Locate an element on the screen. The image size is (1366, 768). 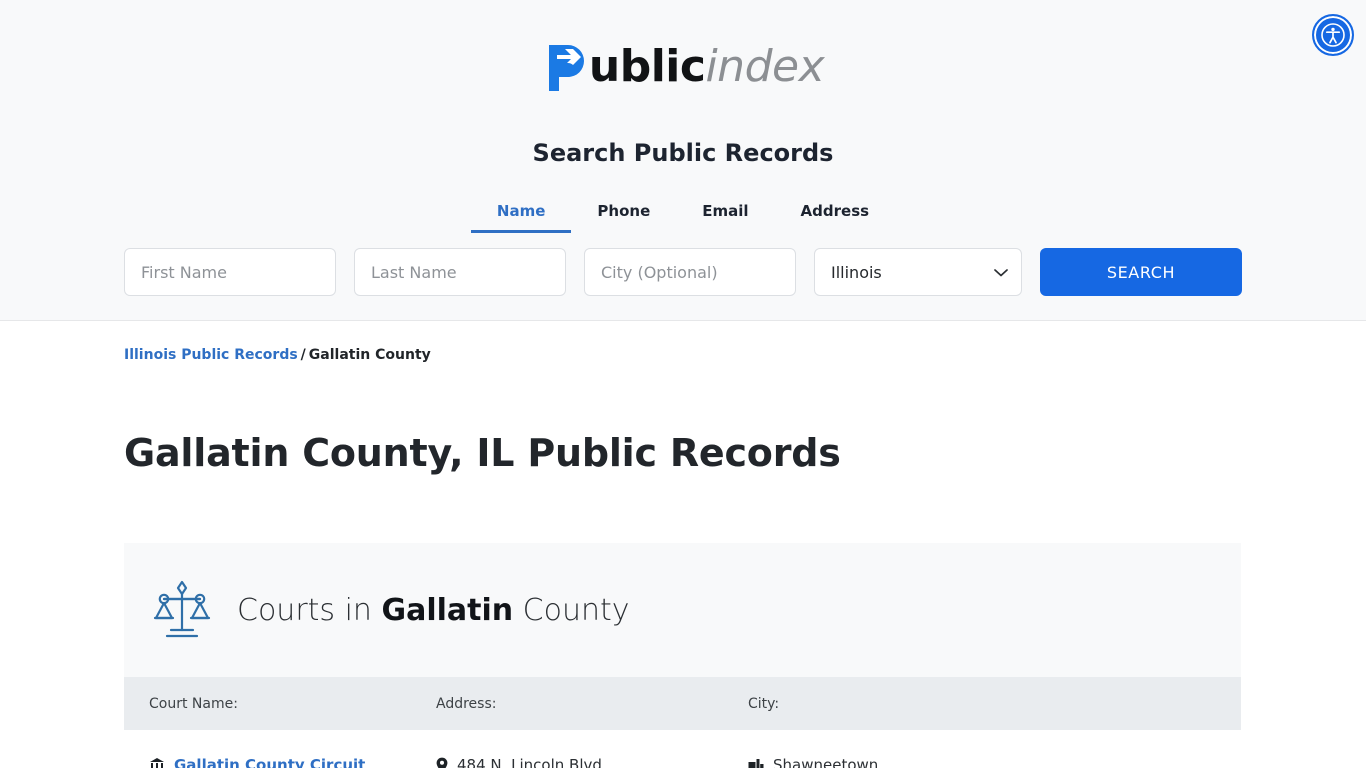
scales-of-justice-icon is located at coordinates (182, 610).